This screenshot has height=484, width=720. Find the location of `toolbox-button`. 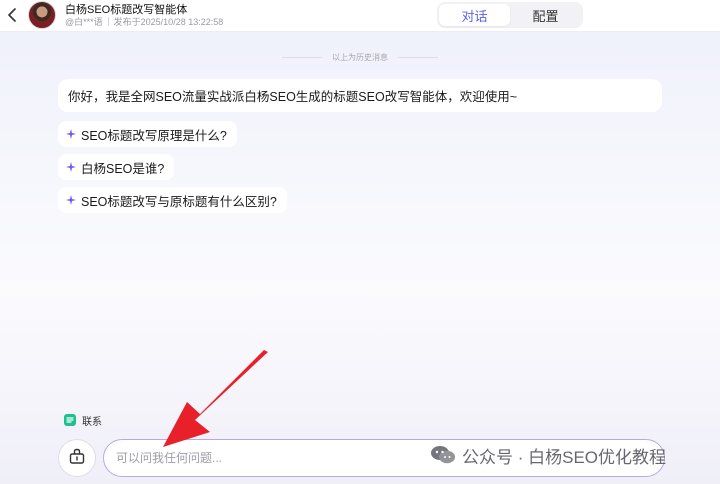

toolbox-button is located at coordinates (77, 458).